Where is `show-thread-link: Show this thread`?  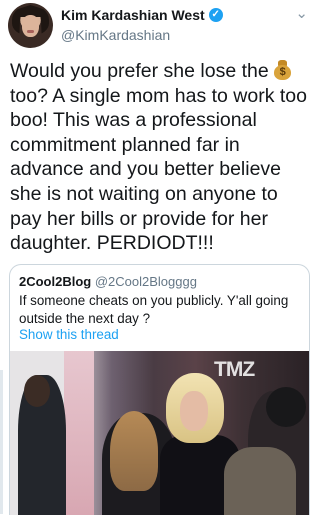 show-thread-link: Show this thread is located at coordinates (69, 334).